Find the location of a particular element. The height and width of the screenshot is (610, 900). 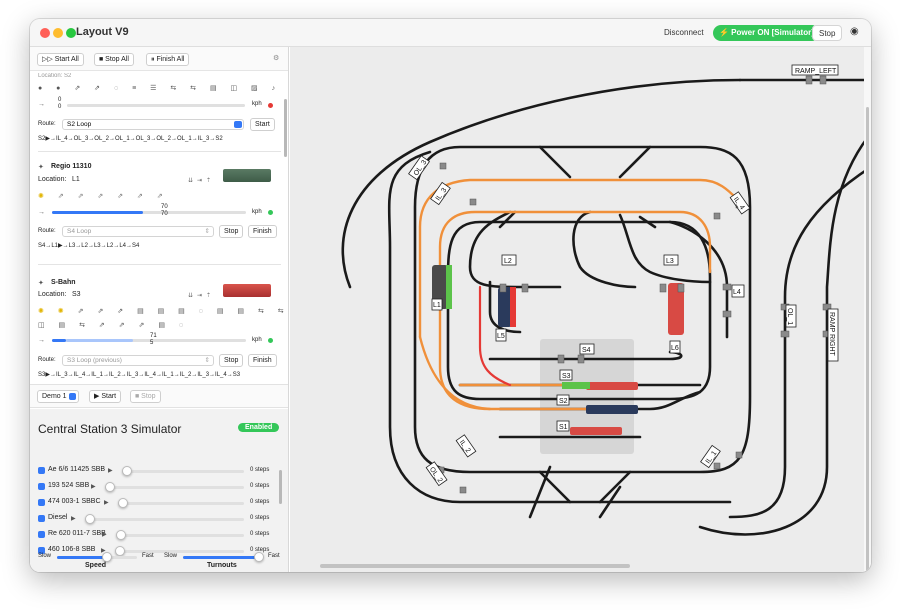

loco1-function-icons: ● ● ⇗ ⇗ ◌ ≡ ☰ ⇆ ⇆ ▤ ◫ ▨ ♪ ⇅ ⇄ ⇅ ≋ is located at coordinates (163, 88).